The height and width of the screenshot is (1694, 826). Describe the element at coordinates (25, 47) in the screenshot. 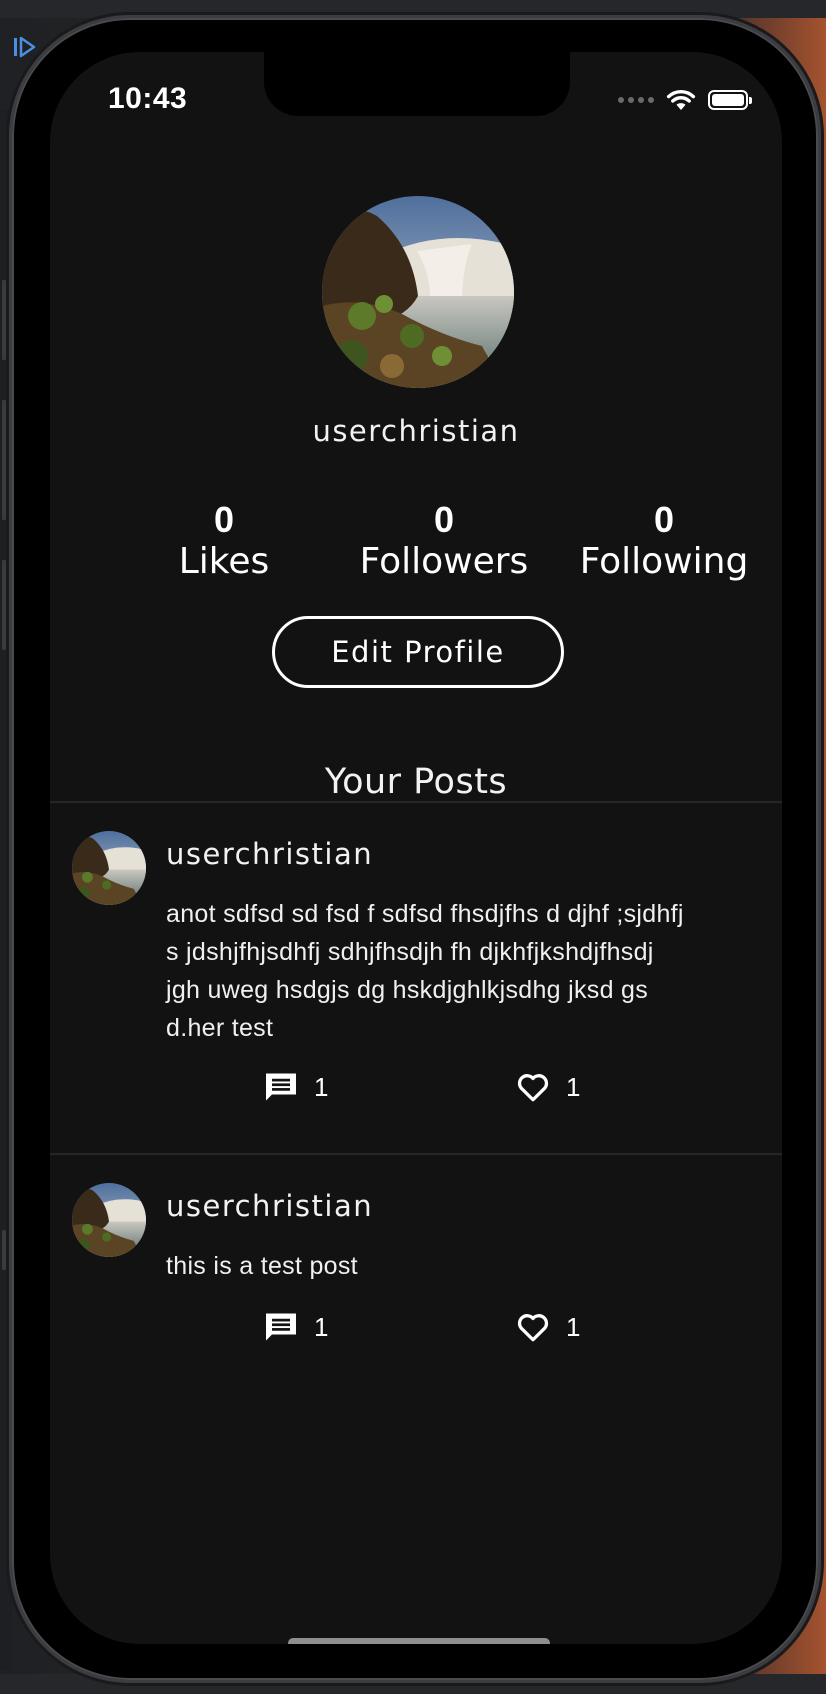

I see `run-debug-icon` at that location.